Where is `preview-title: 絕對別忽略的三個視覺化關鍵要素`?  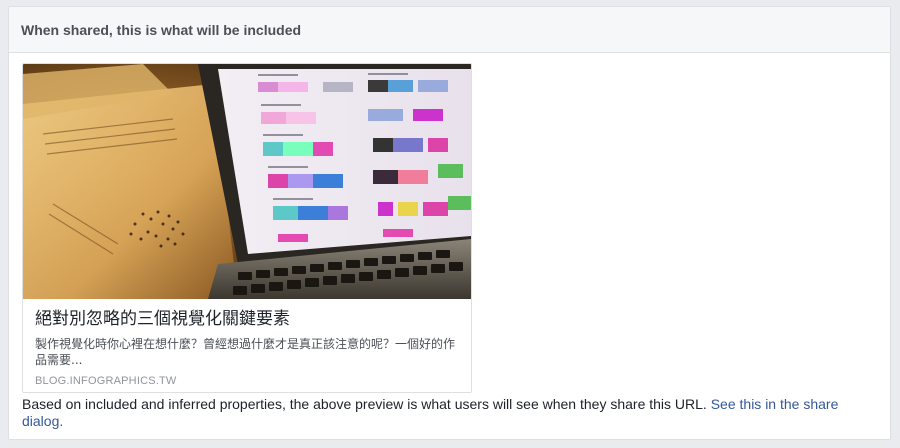 preview-title: 絕對別忽略的三個視覺化關鍵要素 is located at coordinates (247, 319).